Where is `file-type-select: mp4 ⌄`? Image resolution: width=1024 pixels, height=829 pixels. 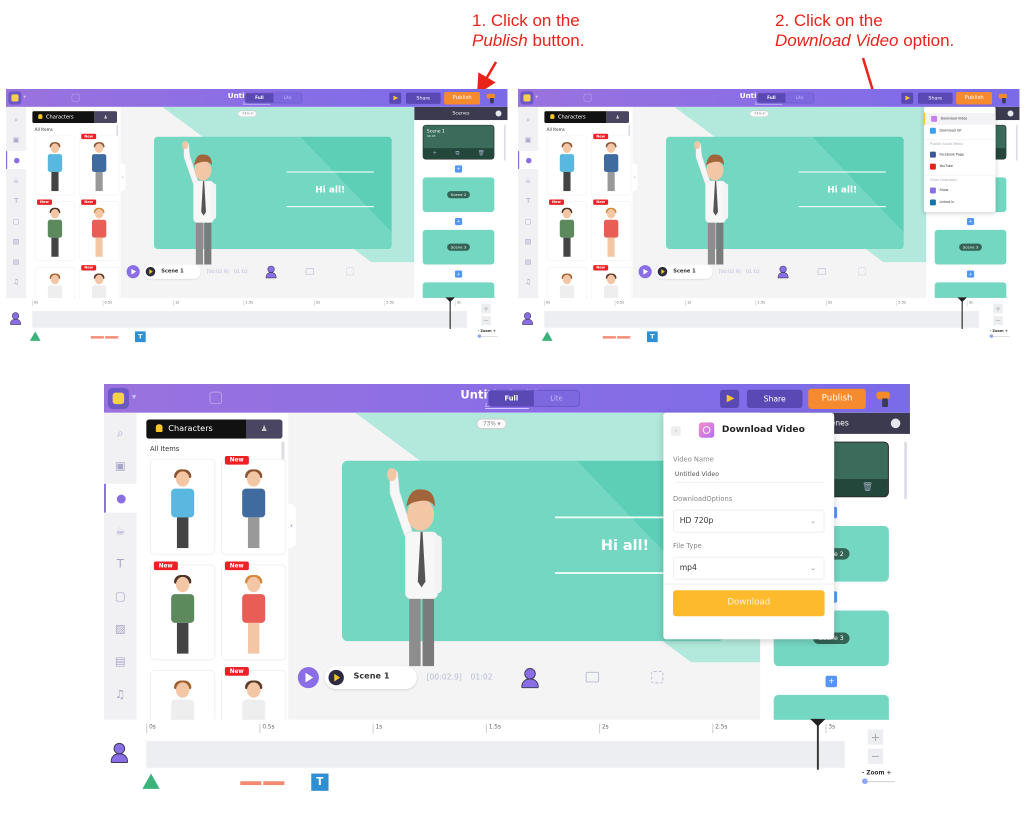
file-type-select: mp4 ⌄ is located at coordinates (748, 568).